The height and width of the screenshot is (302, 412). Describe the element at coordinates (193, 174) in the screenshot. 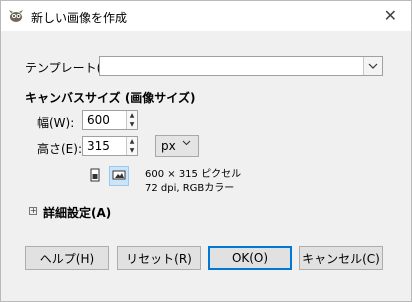

I see `image-size-info: 600 × 315 ピクセル` at that location.